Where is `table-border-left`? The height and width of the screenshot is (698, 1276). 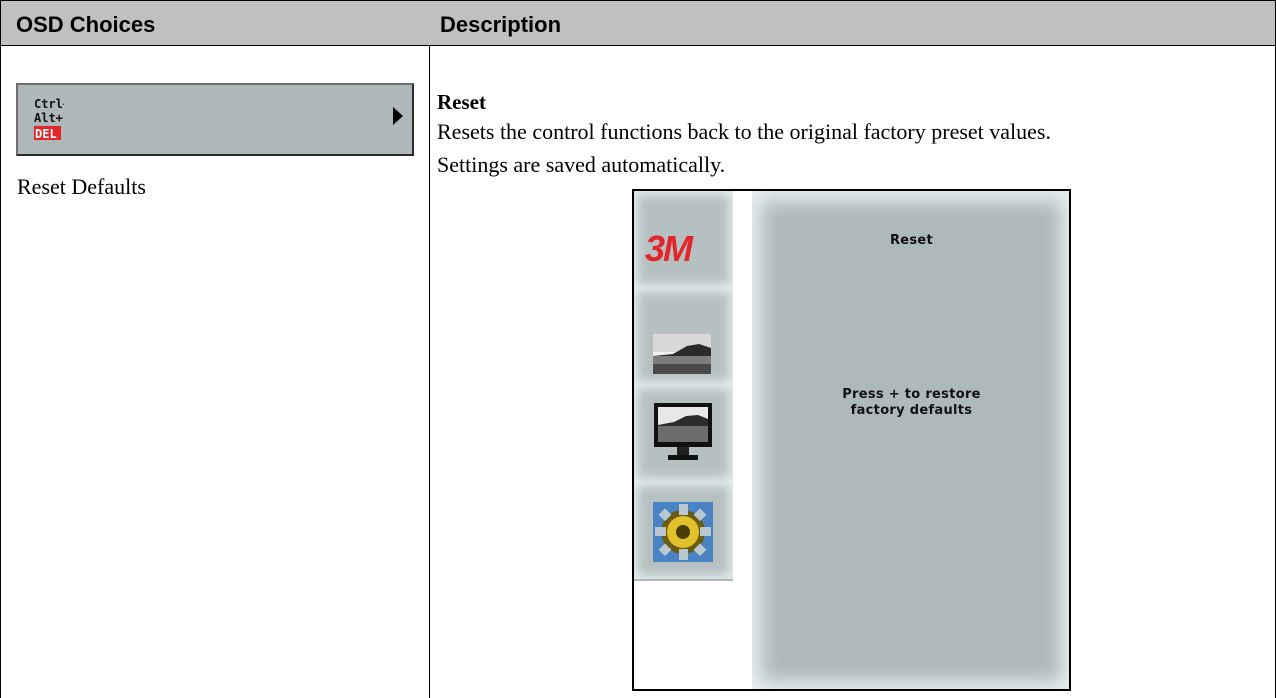
table-border-left is located at coordinates (0, 349).